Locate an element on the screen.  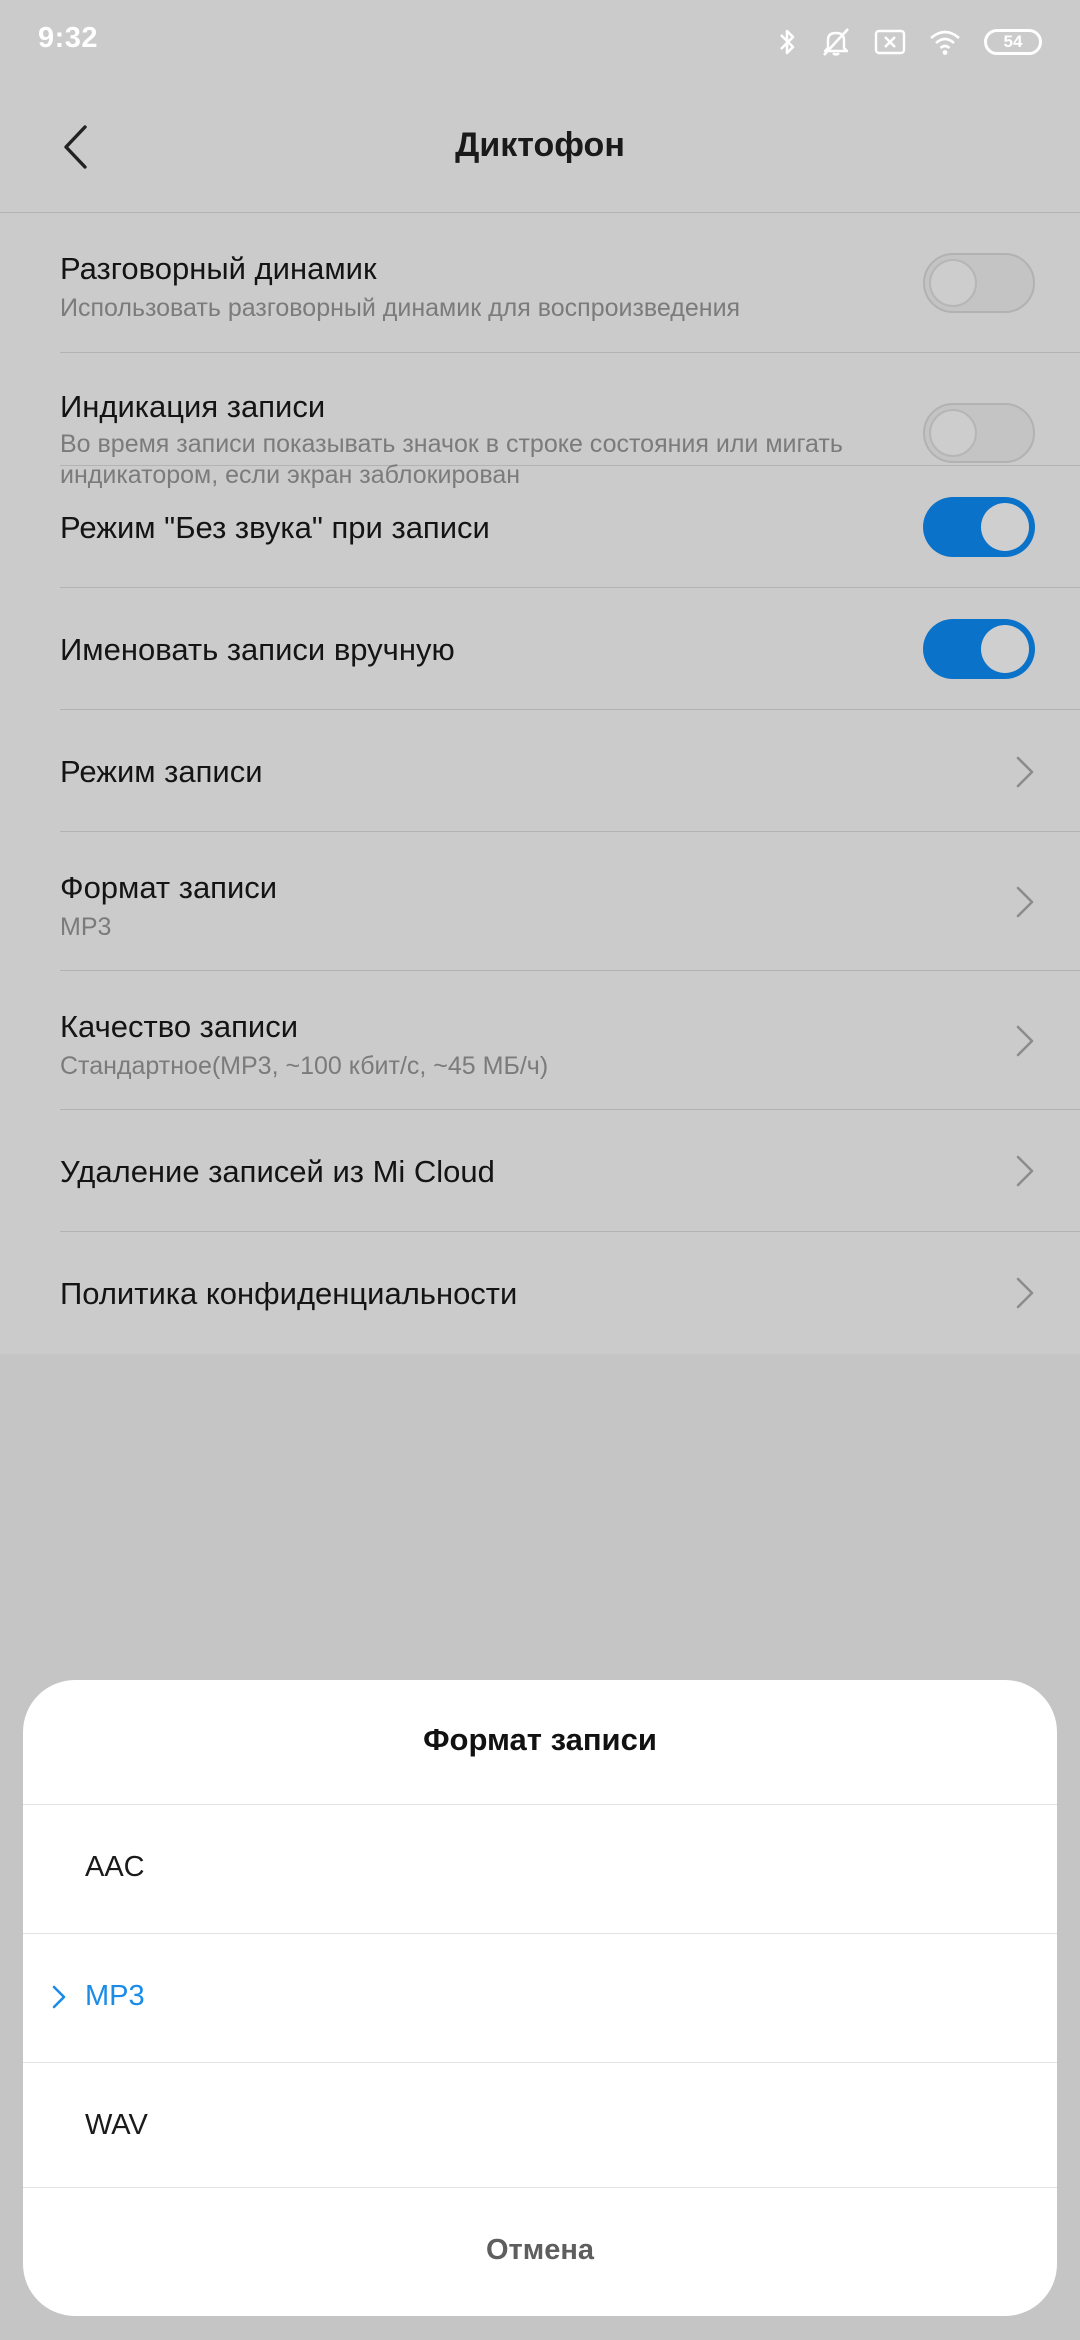
setting-title: Удаление записей из Mi Cloud is located at coordinates (277, 1171).